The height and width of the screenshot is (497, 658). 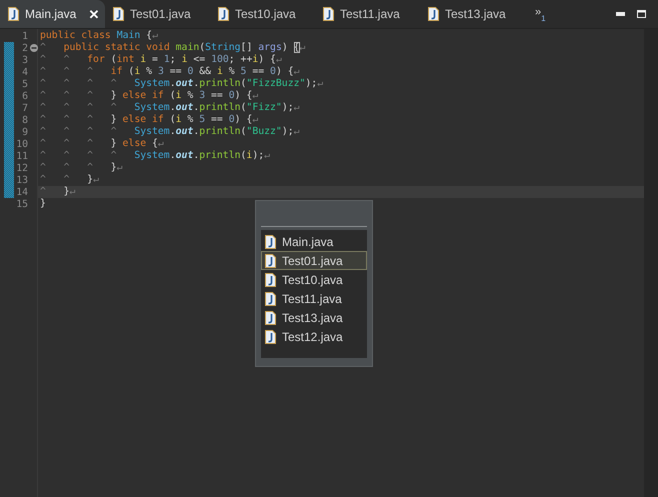 I want to click on line-number: 2, so click(x=24, y=48).